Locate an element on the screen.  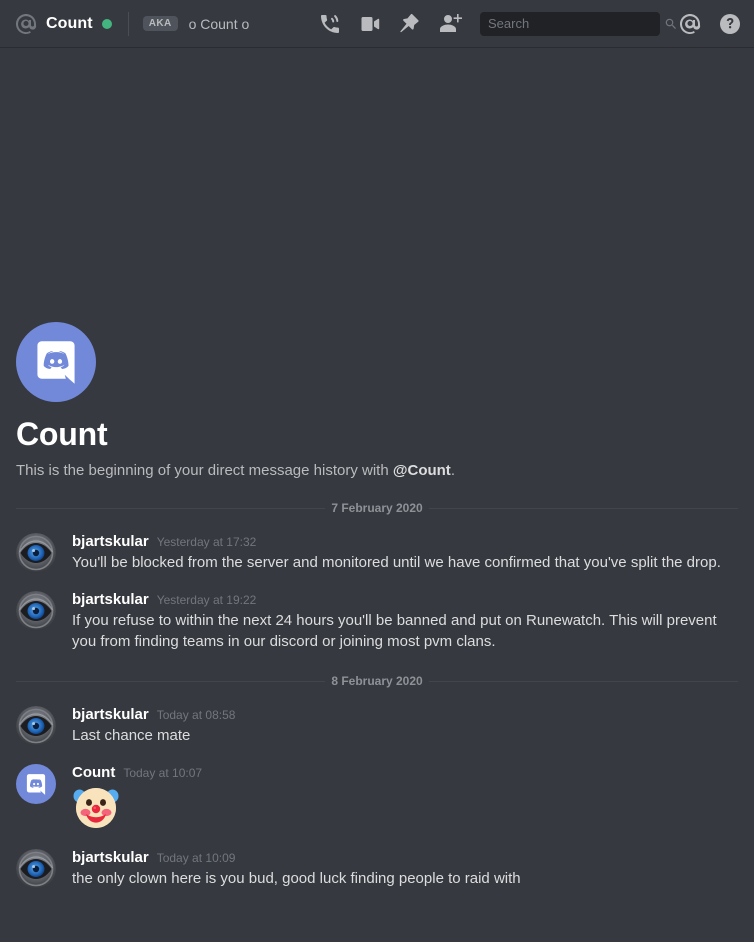
message-timestamp: Yesterday at 17:32 is located at coordinates (206, 542).